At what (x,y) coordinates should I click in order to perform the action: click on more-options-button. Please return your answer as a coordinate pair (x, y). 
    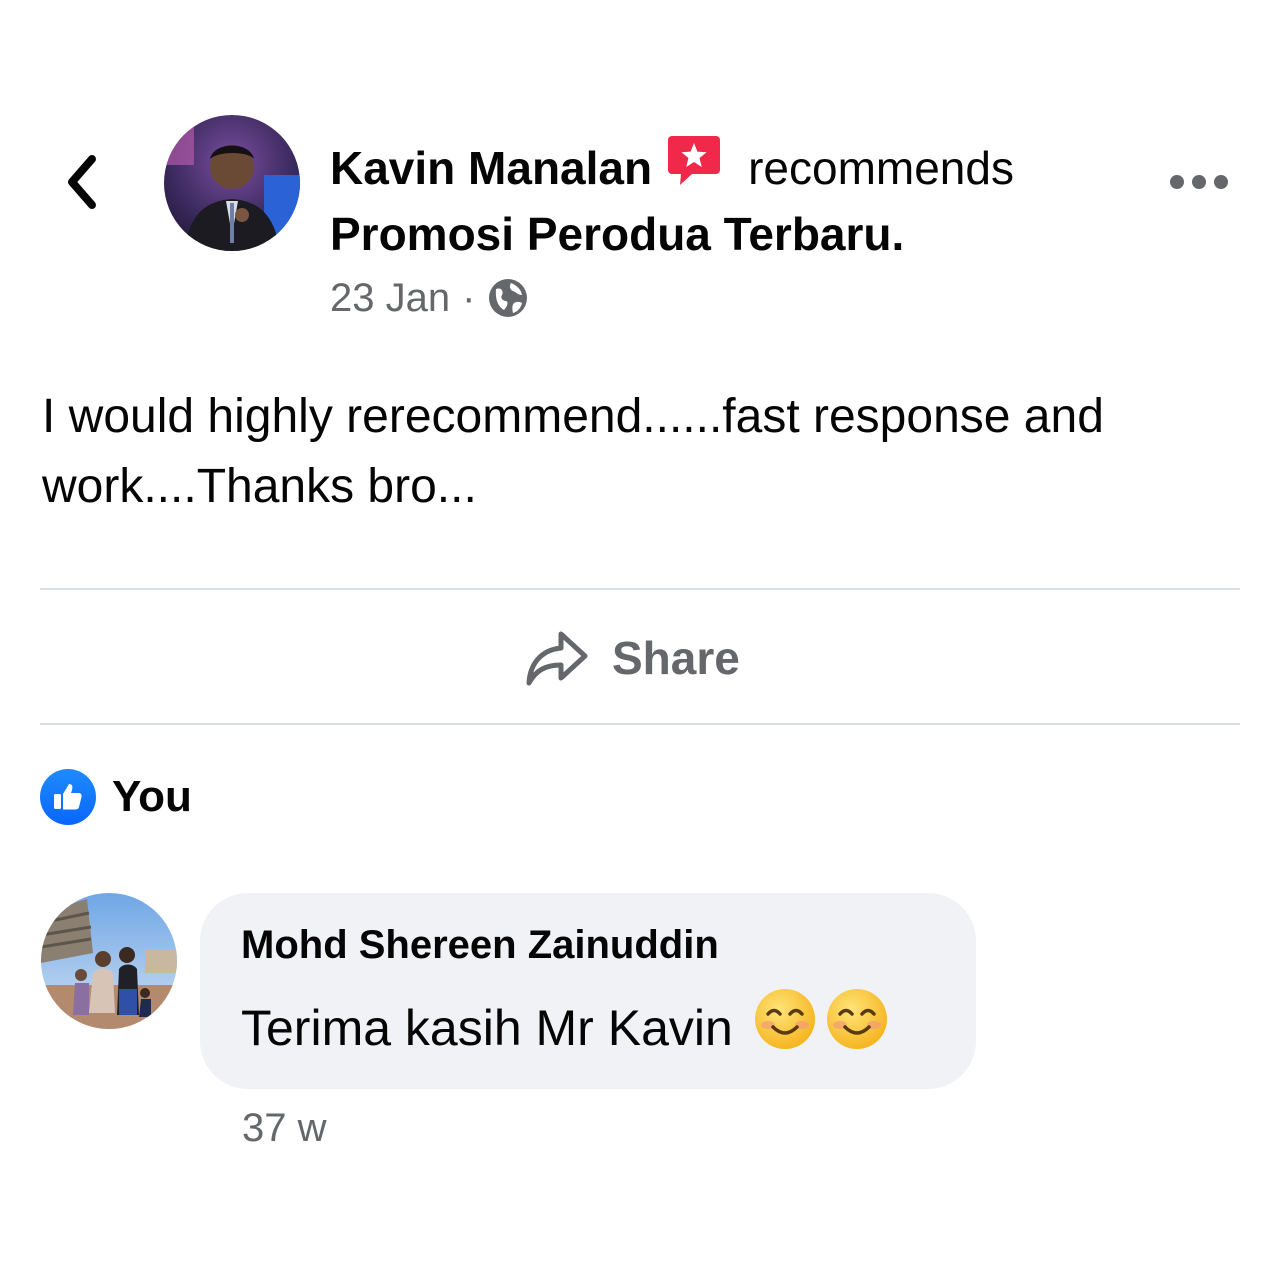
    Looking at the image, I should click on (1199, 182).